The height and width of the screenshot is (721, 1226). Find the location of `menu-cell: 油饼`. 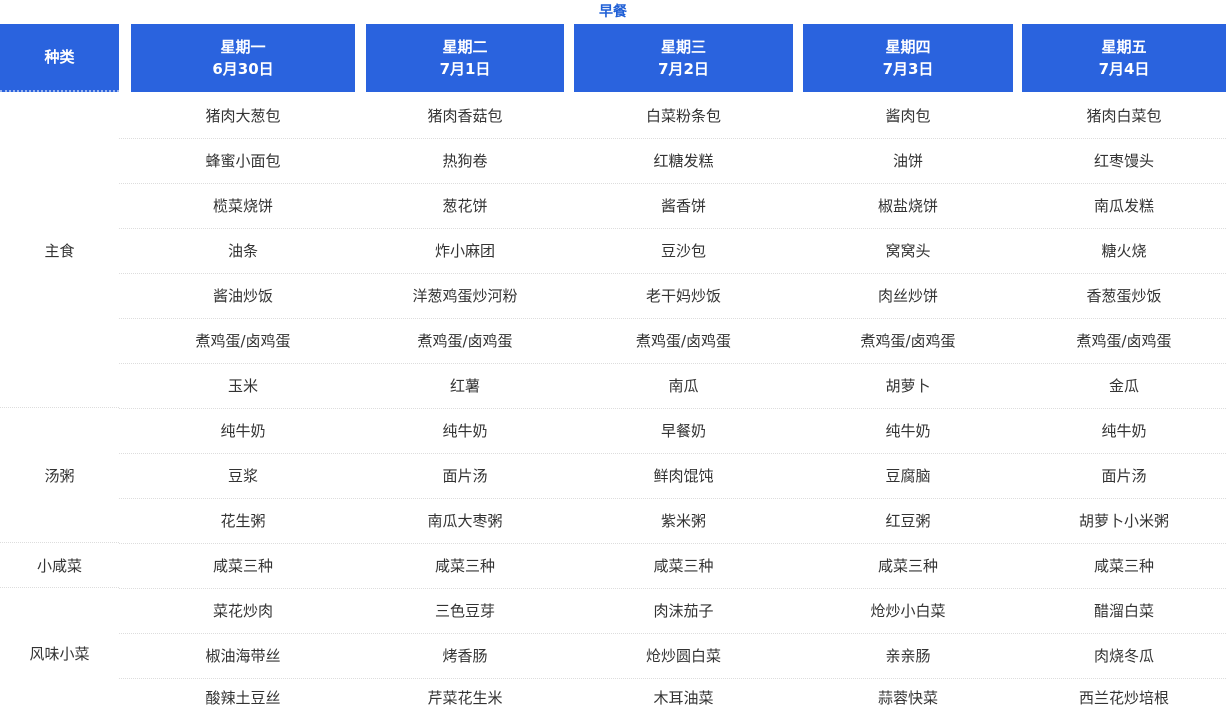

menu-cell: 油饼 is located at coordinates (907, 161).